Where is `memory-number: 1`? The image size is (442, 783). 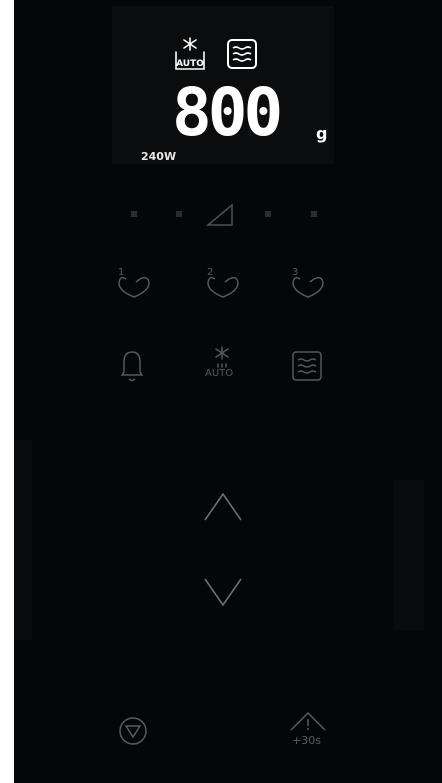 memory-number: 1 is located at coordinates (121, 272).